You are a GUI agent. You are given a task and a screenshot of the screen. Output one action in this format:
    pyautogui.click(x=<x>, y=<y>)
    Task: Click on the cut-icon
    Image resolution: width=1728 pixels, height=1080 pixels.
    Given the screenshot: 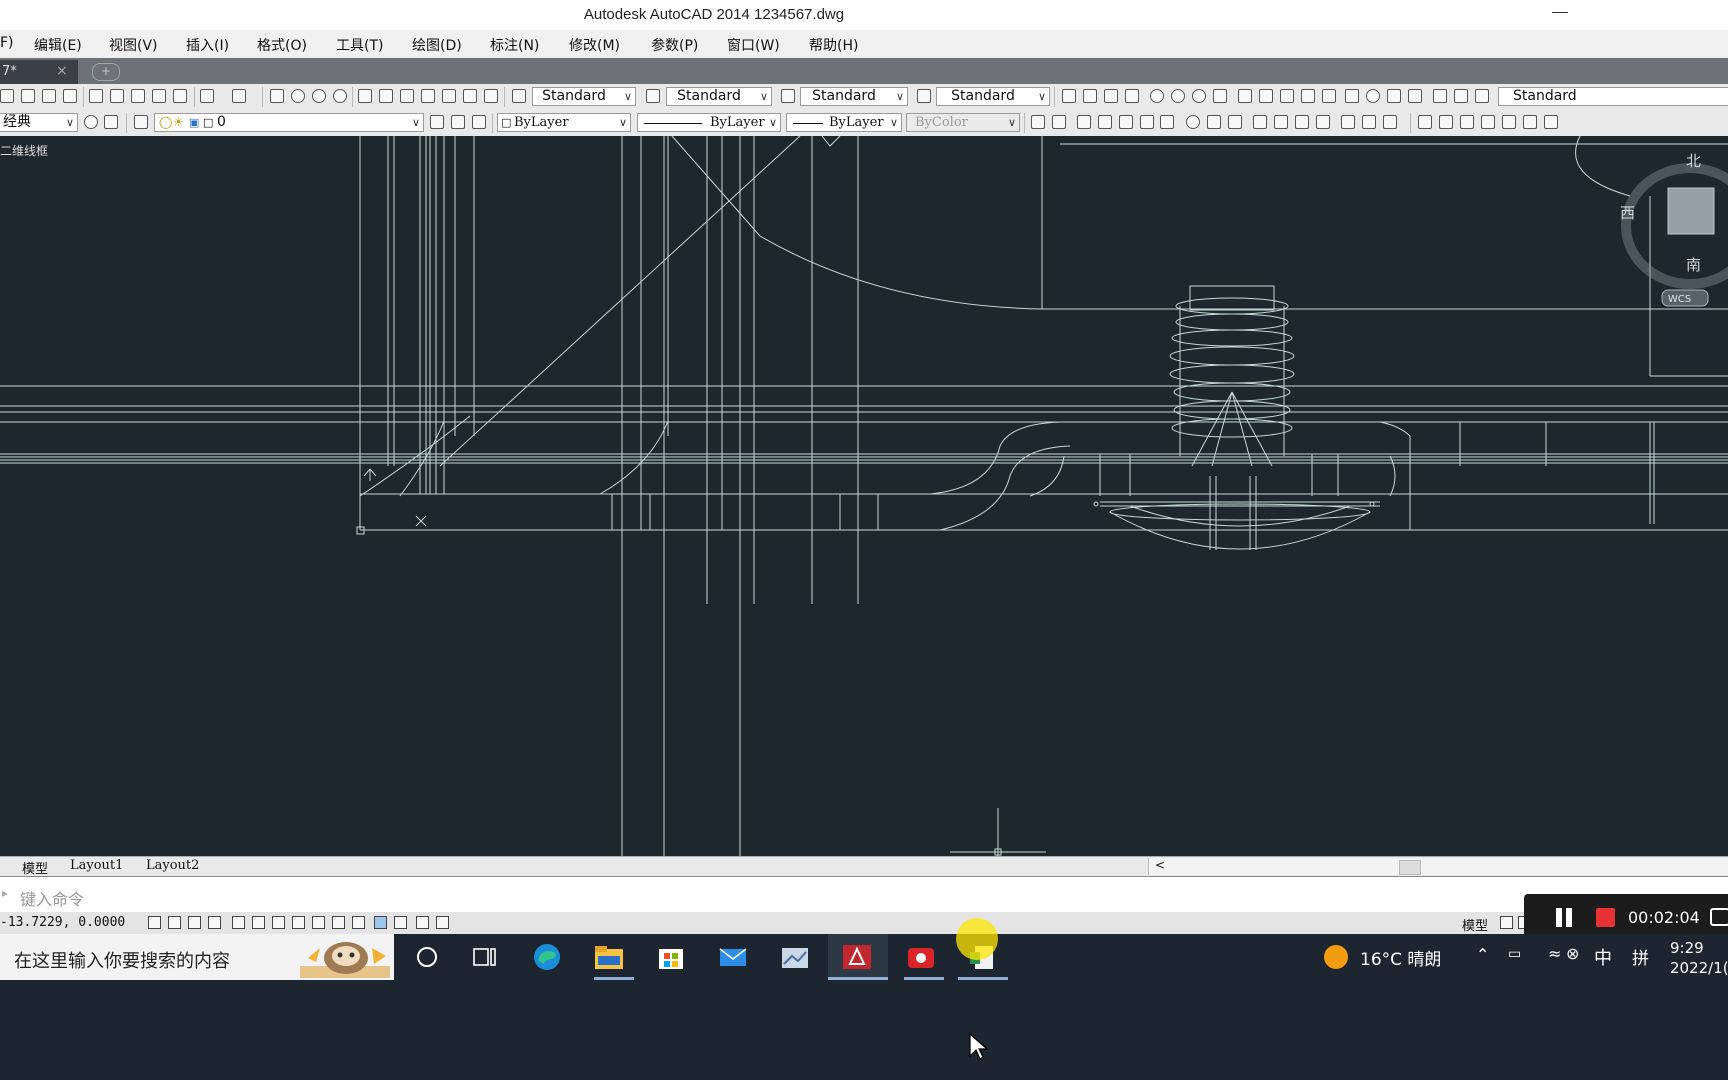 What is the action you would take?
    pyautogui.click(x=96, y=96)
    